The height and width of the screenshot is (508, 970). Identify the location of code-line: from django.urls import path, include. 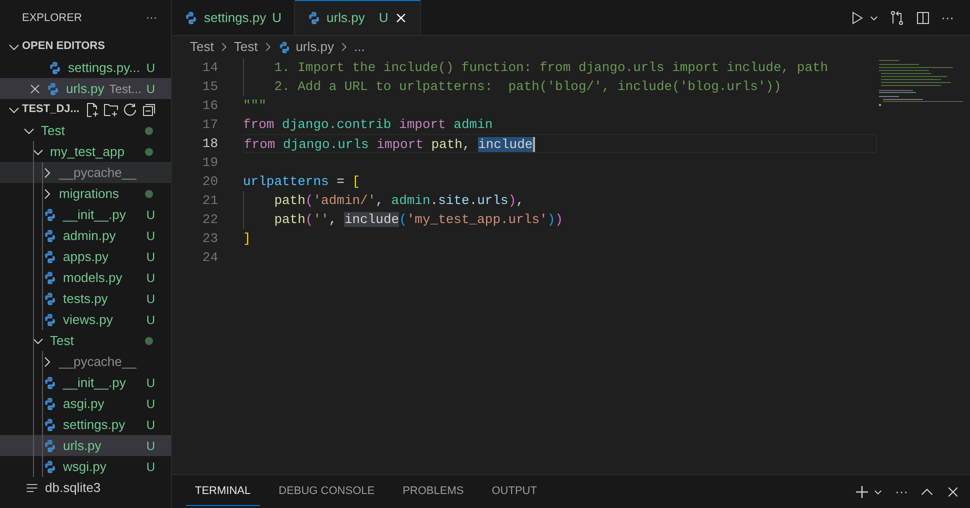
(389, 144).